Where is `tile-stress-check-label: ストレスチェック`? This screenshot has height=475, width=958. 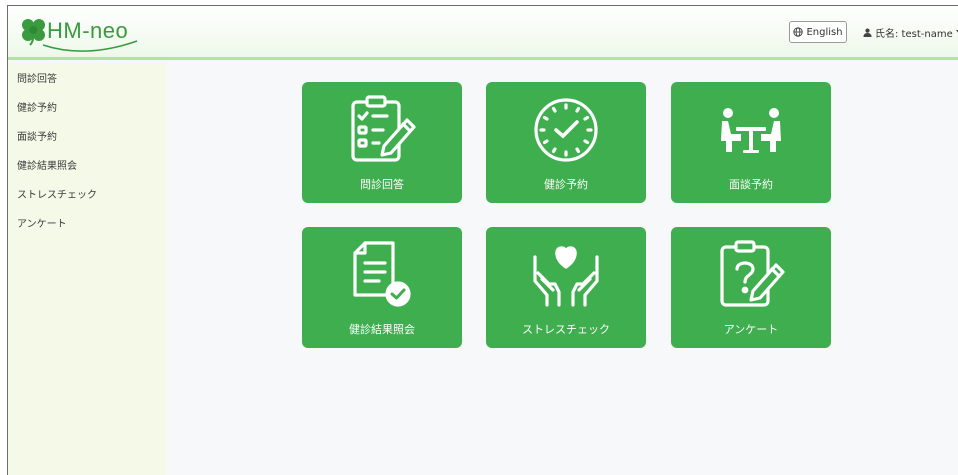
tile-stress-check-label: ストレスチェック is located at coordinates (566, 329).